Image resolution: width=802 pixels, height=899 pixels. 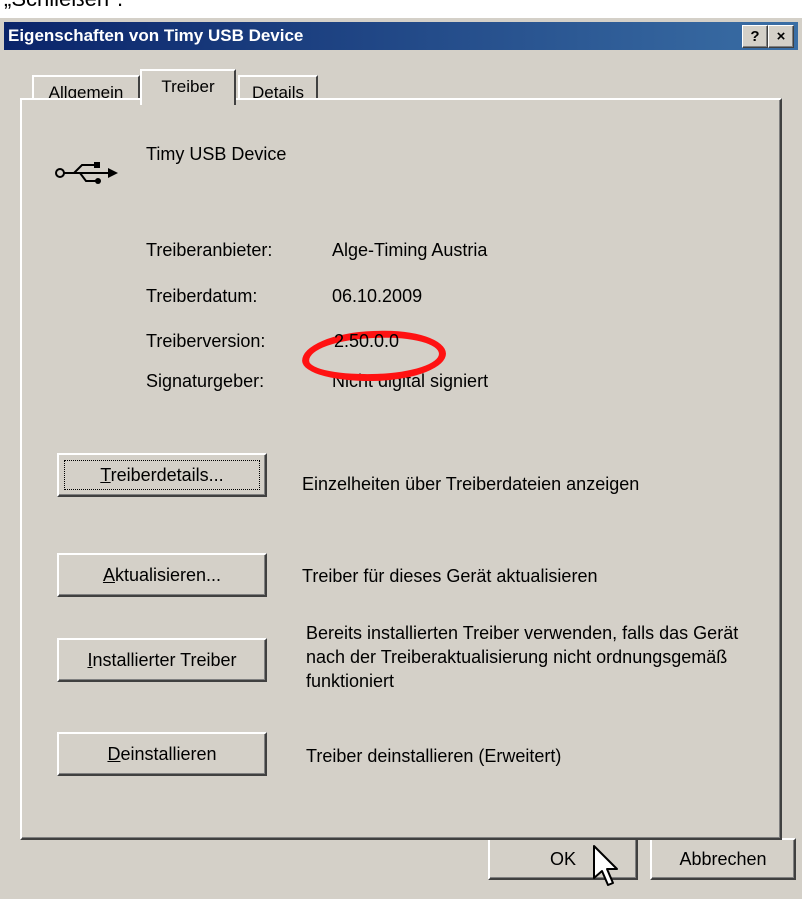 What do you see at coordinates (168, 754) in the screenshot?
I see `button-label: einstallieren` at bounding box center [168, 754].